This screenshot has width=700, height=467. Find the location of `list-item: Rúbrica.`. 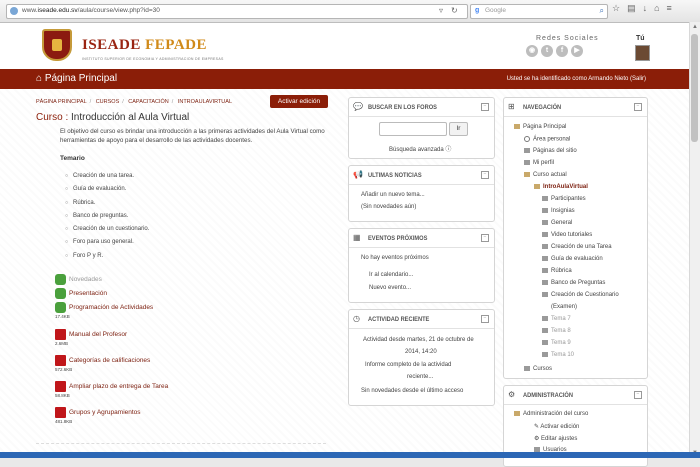

list-item: Rúbrica. is located at coordinates (107, 206).